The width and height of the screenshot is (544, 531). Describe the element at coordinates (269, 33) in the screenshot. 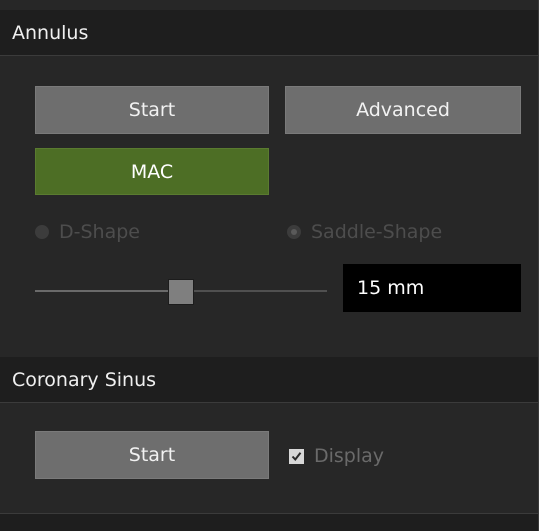

I see `annulus-header: Annulus` at that location.